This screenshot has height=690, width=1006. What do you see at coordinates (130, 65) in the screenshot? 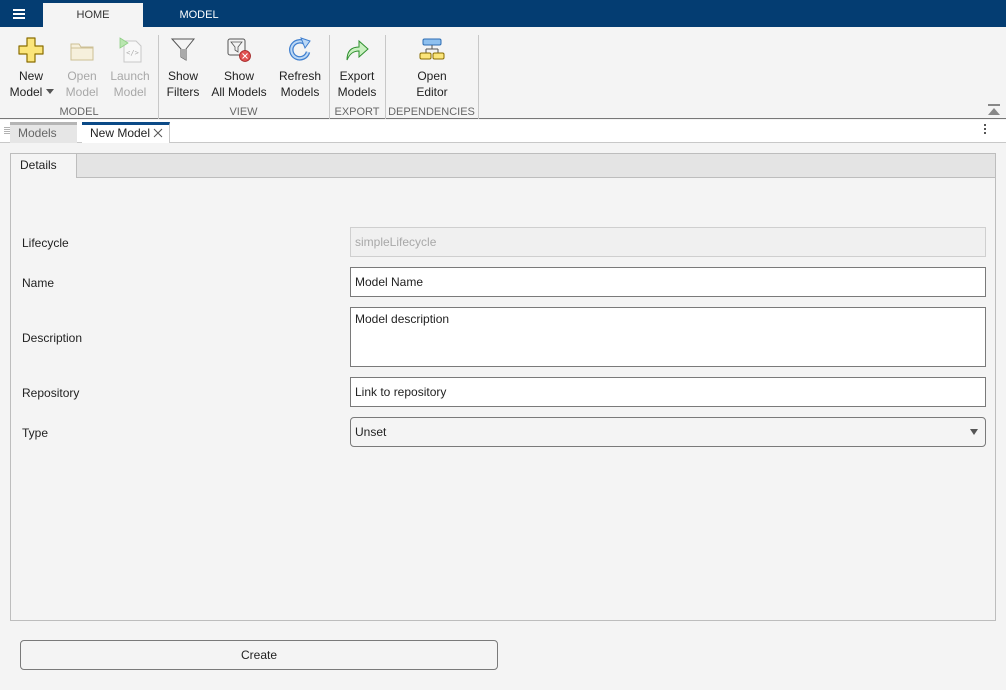
I see `launch-model-button: </> Launch Model` at bounding box center [130, 65].